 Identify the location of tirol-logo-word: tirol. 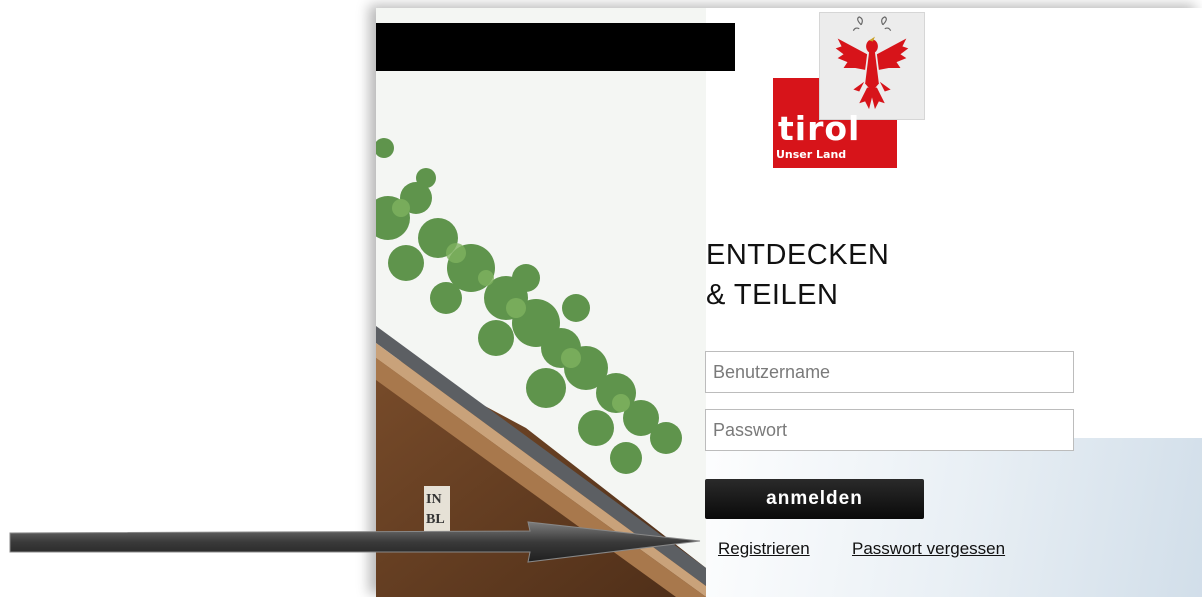
(819, 128).